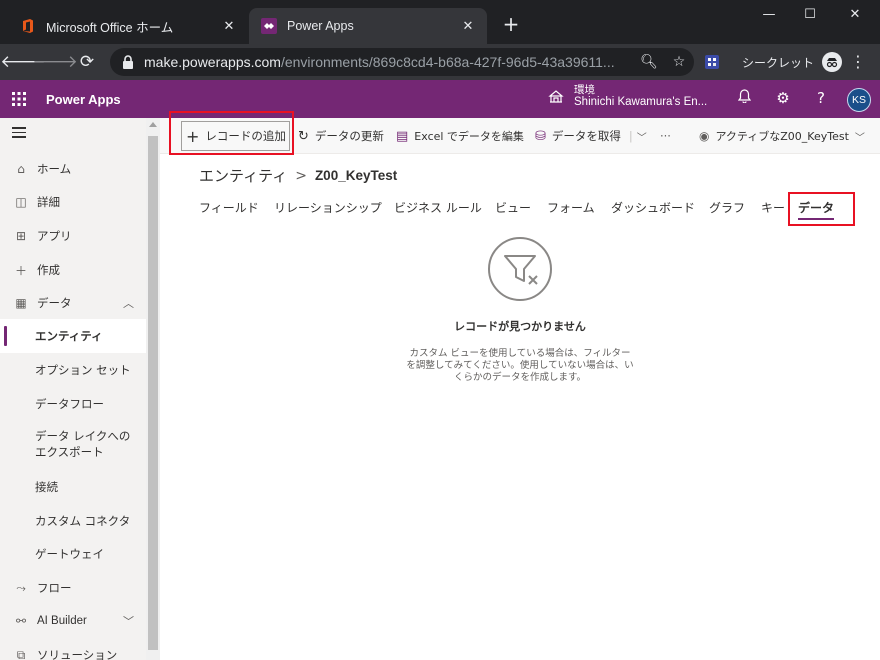 The image size is (880, 660). What do you see at coordinates (54, 169) in the screenshot?
I see `sidebar-item-label: ホーム` at bounding box center [54, 169].